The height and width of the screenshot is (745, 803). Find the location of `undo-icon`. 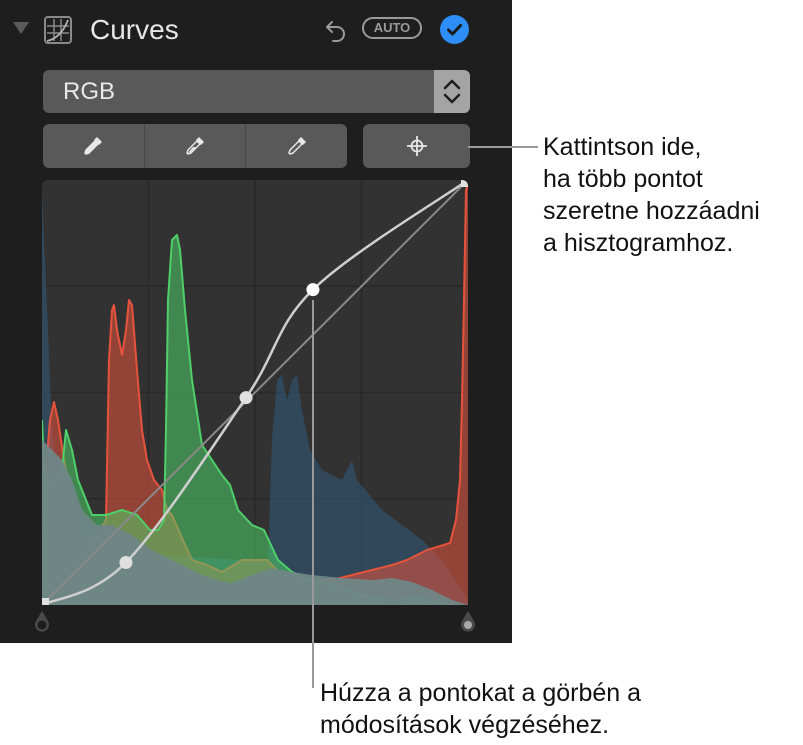

undo-icon is located at coordinates (336, 29).